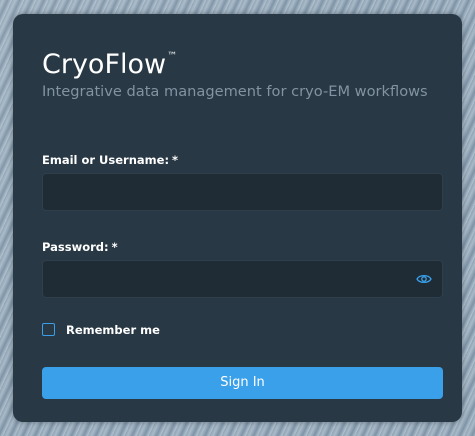  Describe the element at coordinates (104, 64) in the screenshot. I see `app-name: CryoFlow` at that location.